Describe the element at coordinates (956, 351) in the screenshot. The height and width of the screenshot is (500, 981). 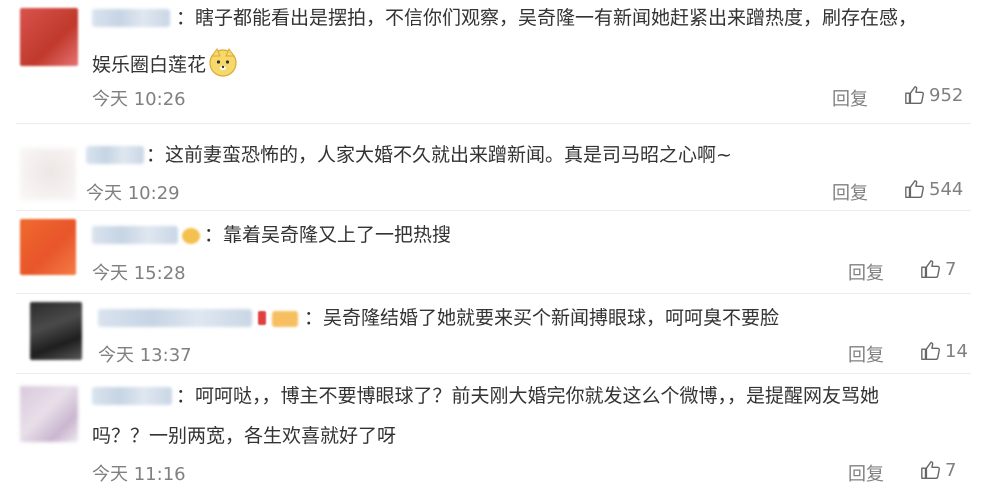
I see `like-count: 14` at that location.